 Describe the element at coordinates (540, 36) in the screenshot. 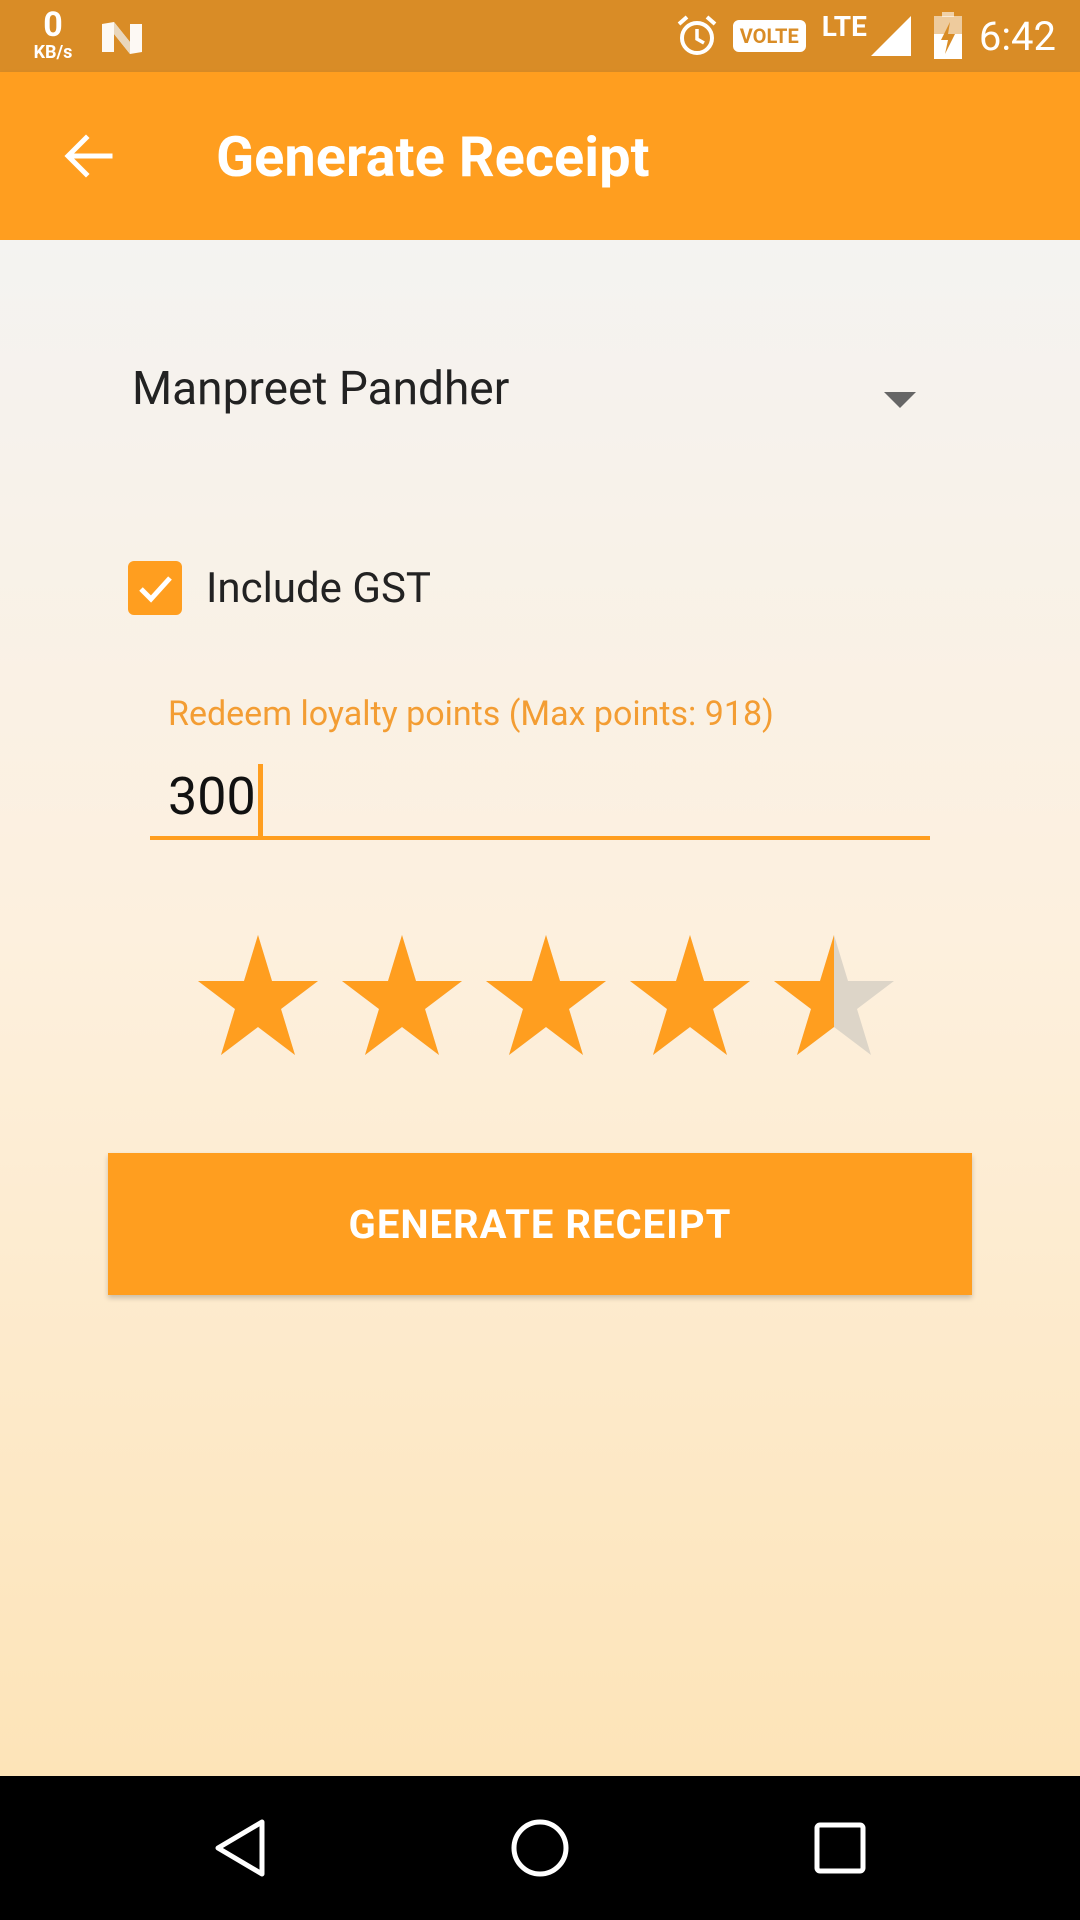

I see `status-bar: 0 KB/s VOLTE LTE 6:42` at that location.